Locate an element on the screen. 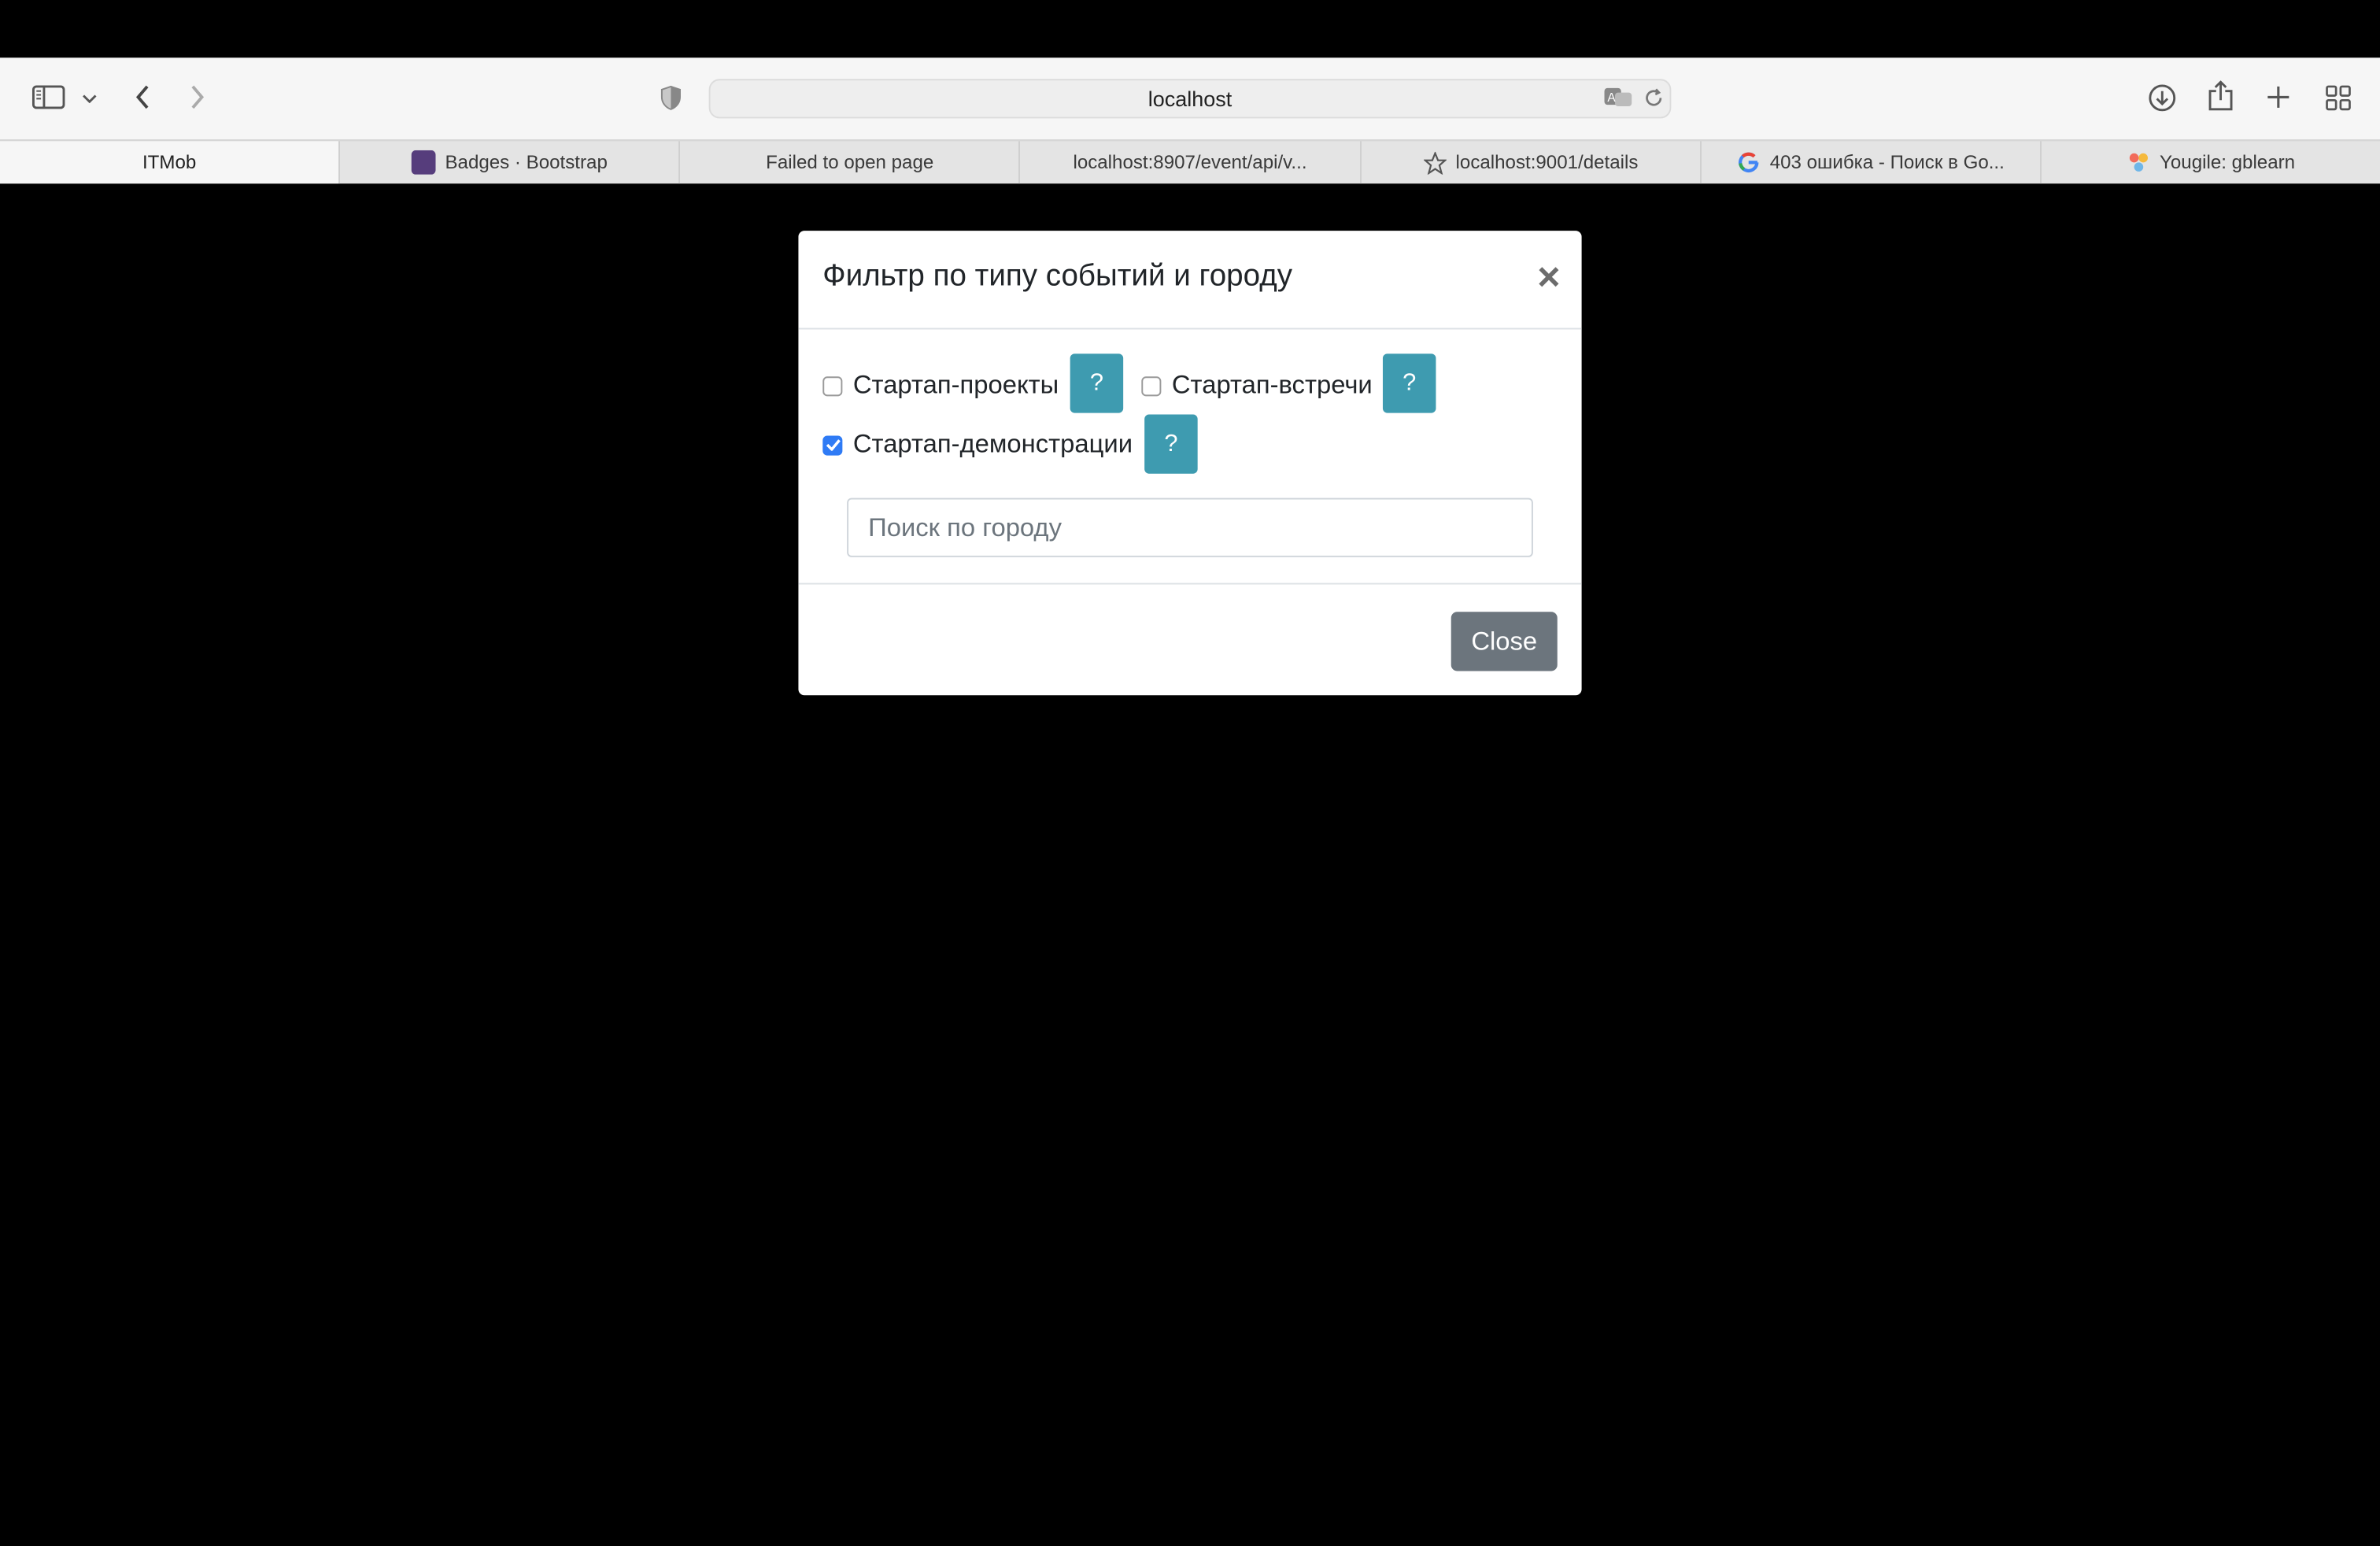 This screenshot has height=1546, width=2380. reload-icon is located at coordinates (1653, 97).